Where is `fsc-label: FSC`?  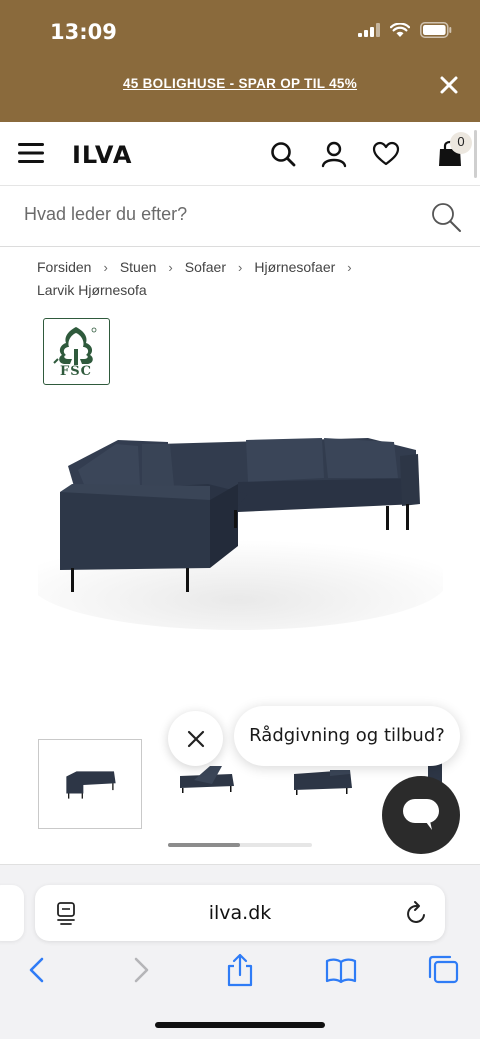 fsc-label: FSC is located at coordinates (76, 371).